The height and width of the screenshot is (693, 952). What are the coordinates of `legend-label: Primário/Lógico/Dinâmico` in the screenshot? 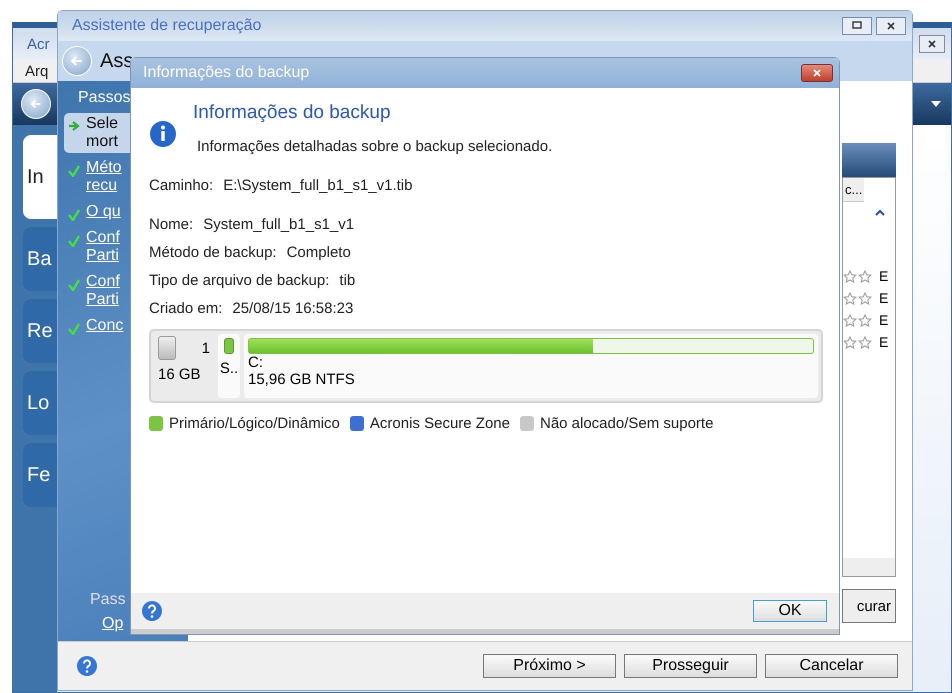 It's located at (254, 423).